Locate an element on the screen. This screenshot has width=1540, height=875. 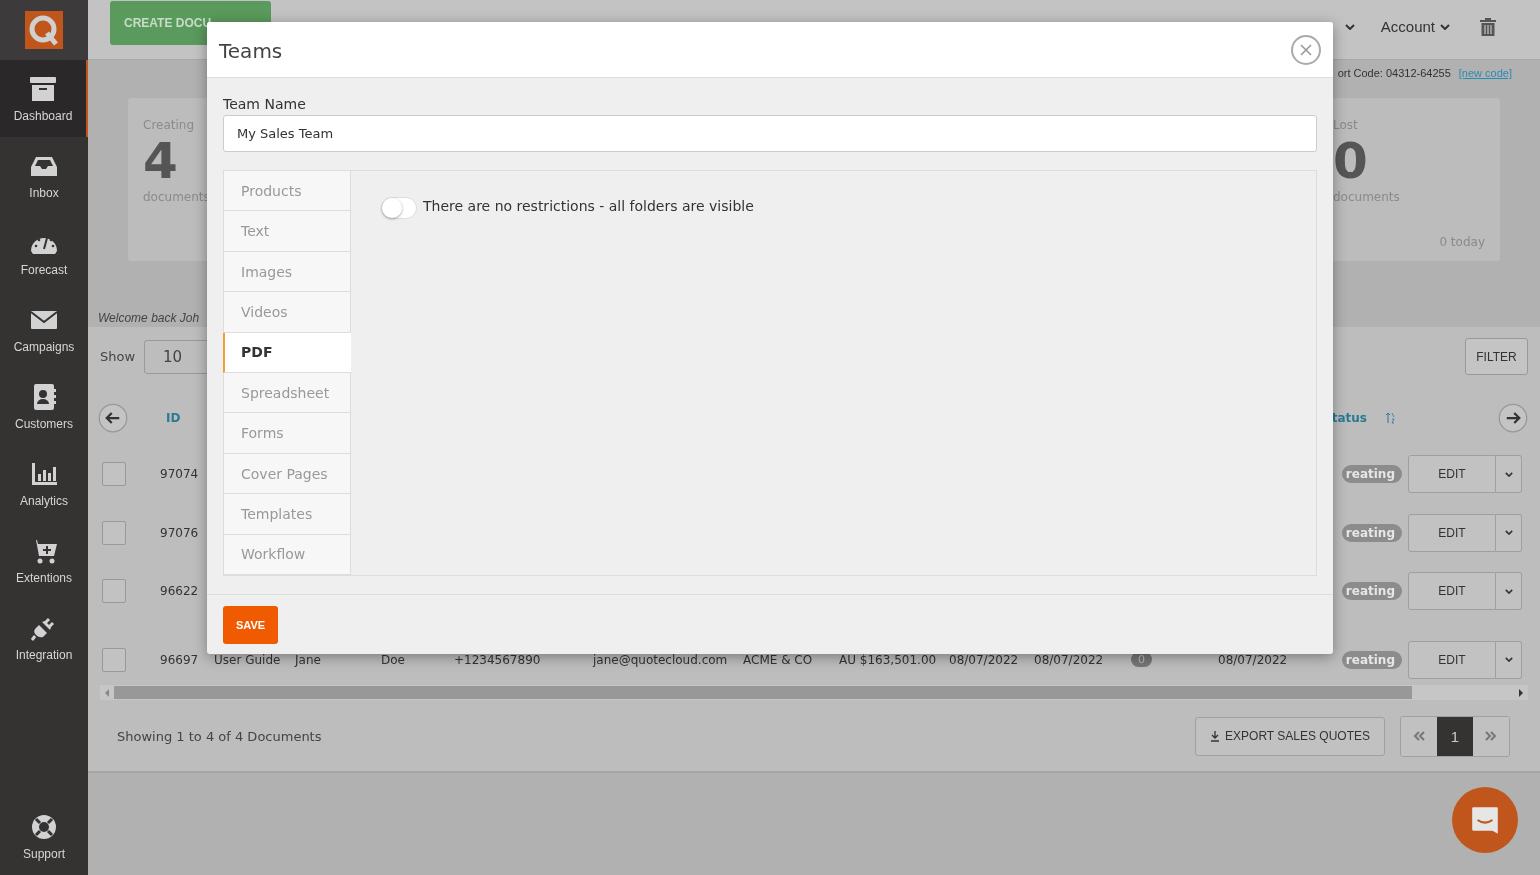
sidebar-item: Customers is located at coordinates (44, 406).